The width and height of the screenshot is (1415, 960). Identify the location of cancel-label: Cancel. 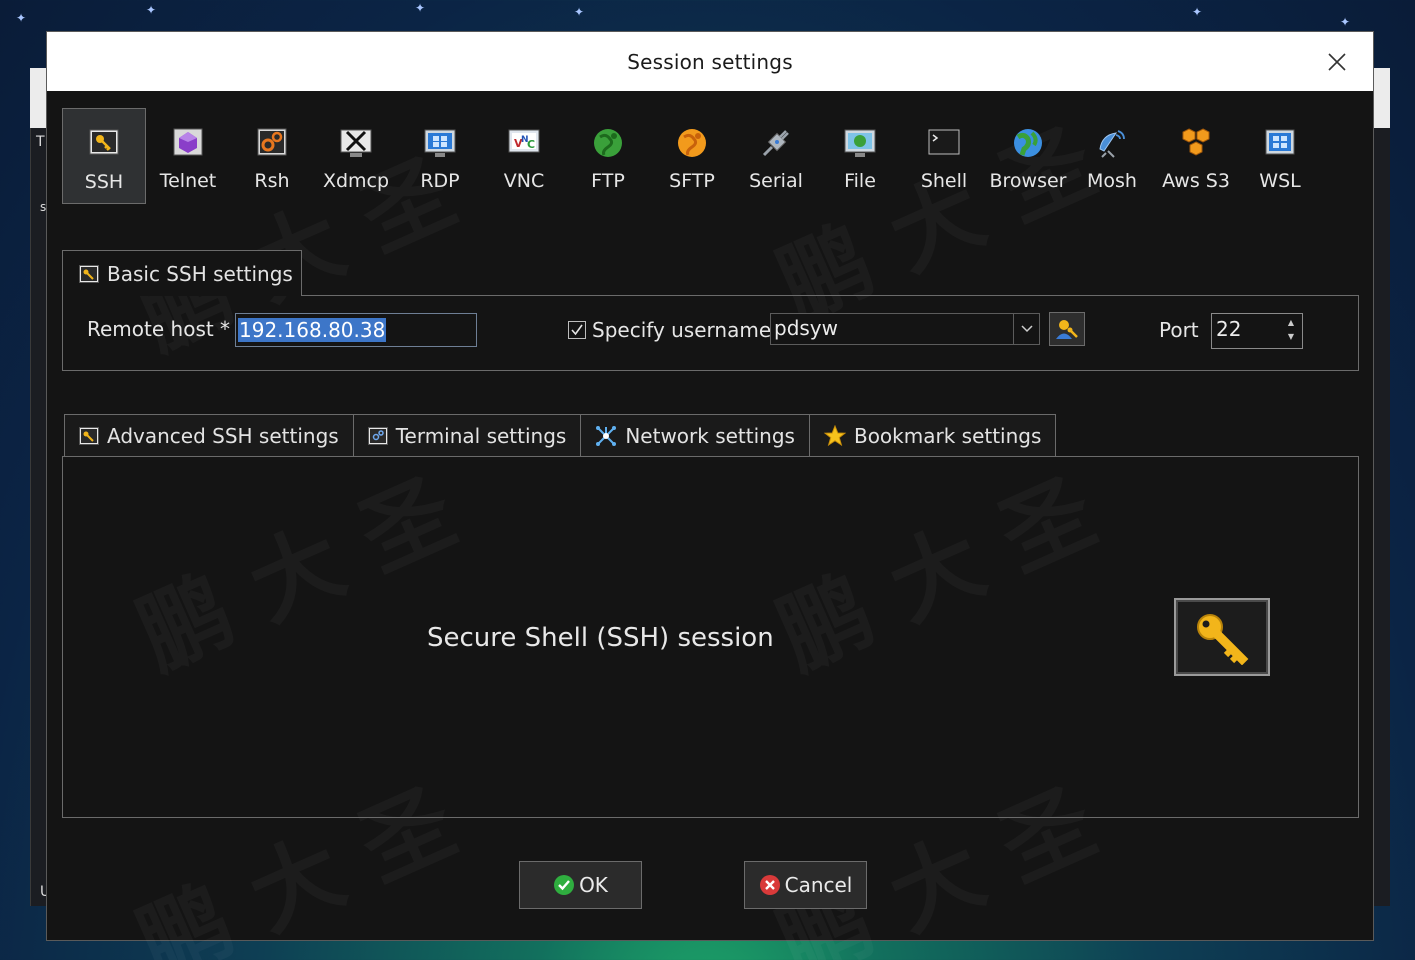
(818, 885).